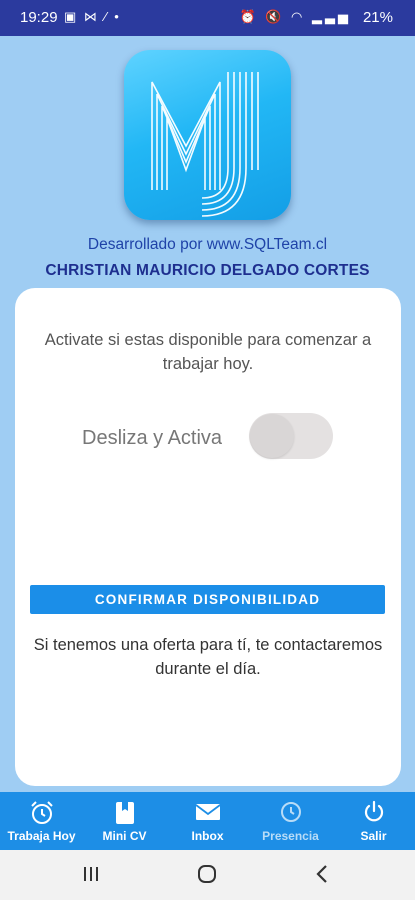  I want to click on nav-item-salir: Salir, so click(373, 821).